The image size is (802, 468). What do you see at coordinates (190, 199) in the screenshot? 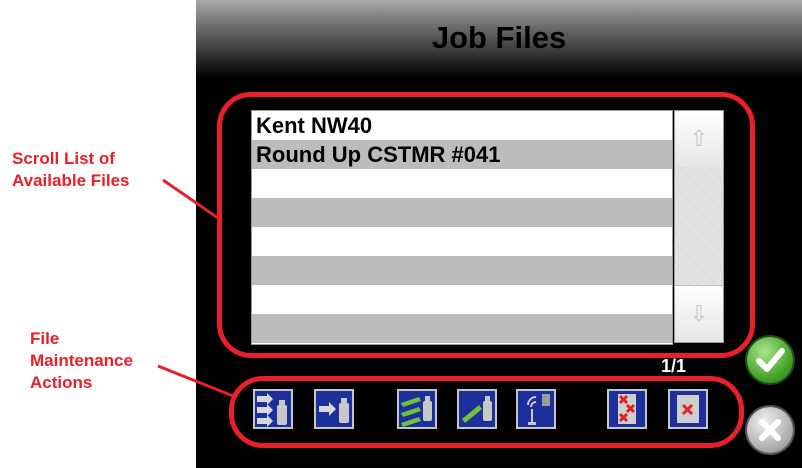
I see `scroll-list-pointer` at bounding box center [190, 199].